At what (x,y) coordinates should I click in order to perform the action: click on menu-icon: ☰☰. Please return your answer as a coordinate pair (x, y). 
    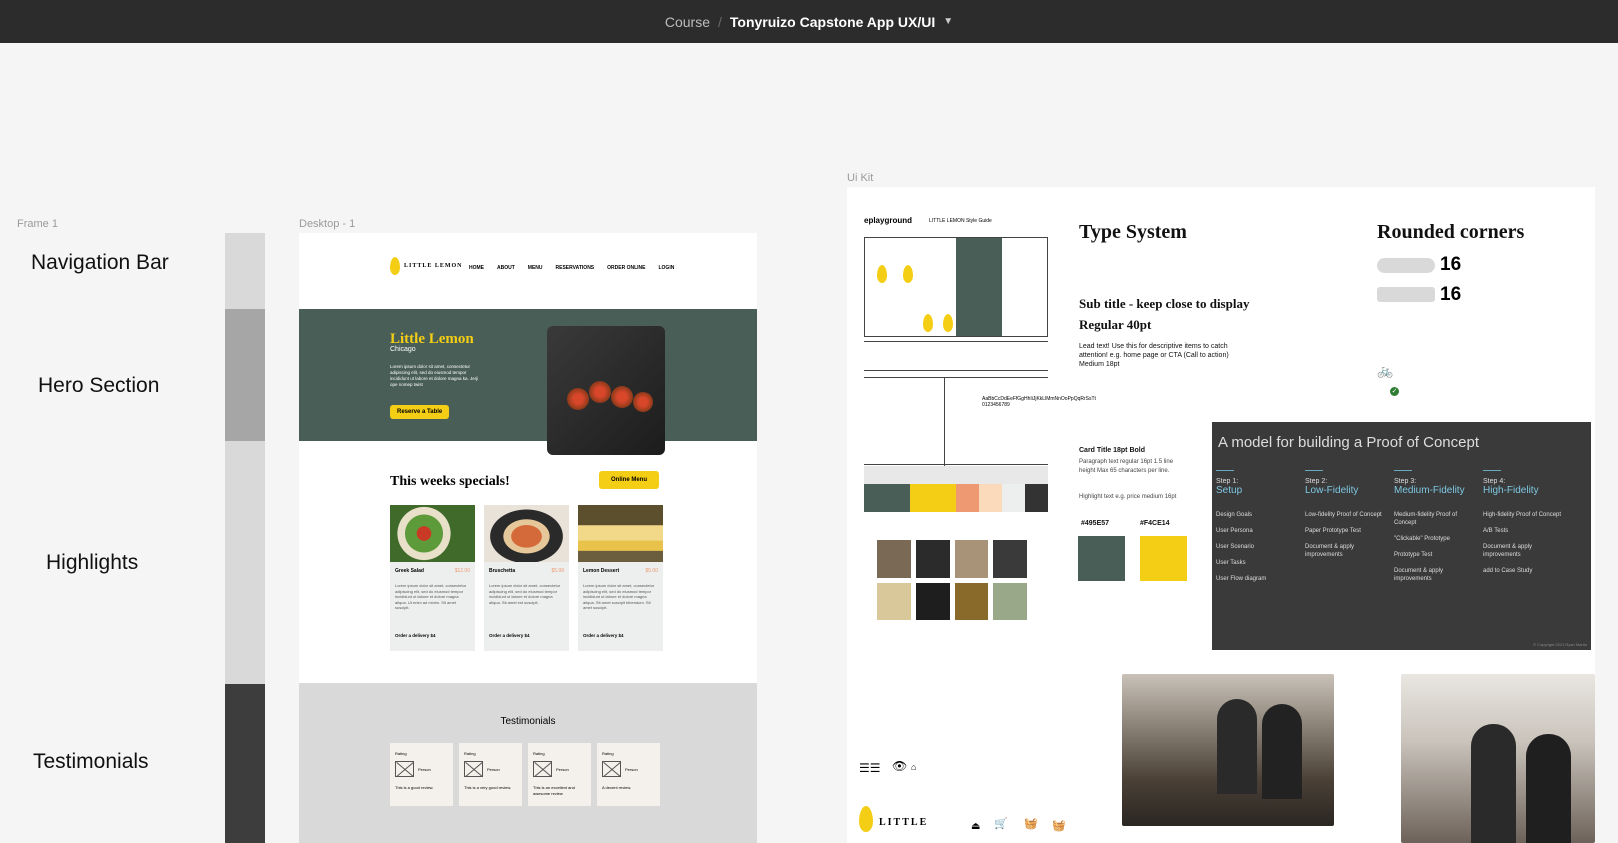
    Looking at the image, I should click on (870, 768).